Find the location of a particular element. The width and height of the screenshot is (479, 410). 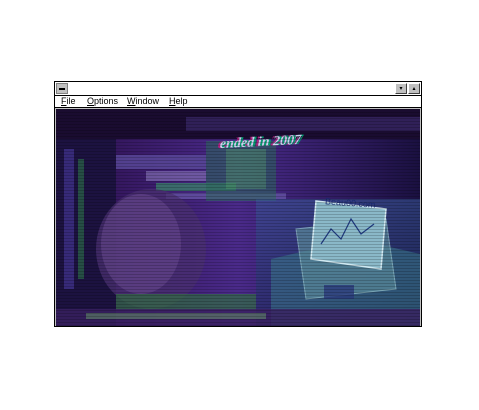

maximize-arrow-icon: ▴ is located at coordinates (414, 88).